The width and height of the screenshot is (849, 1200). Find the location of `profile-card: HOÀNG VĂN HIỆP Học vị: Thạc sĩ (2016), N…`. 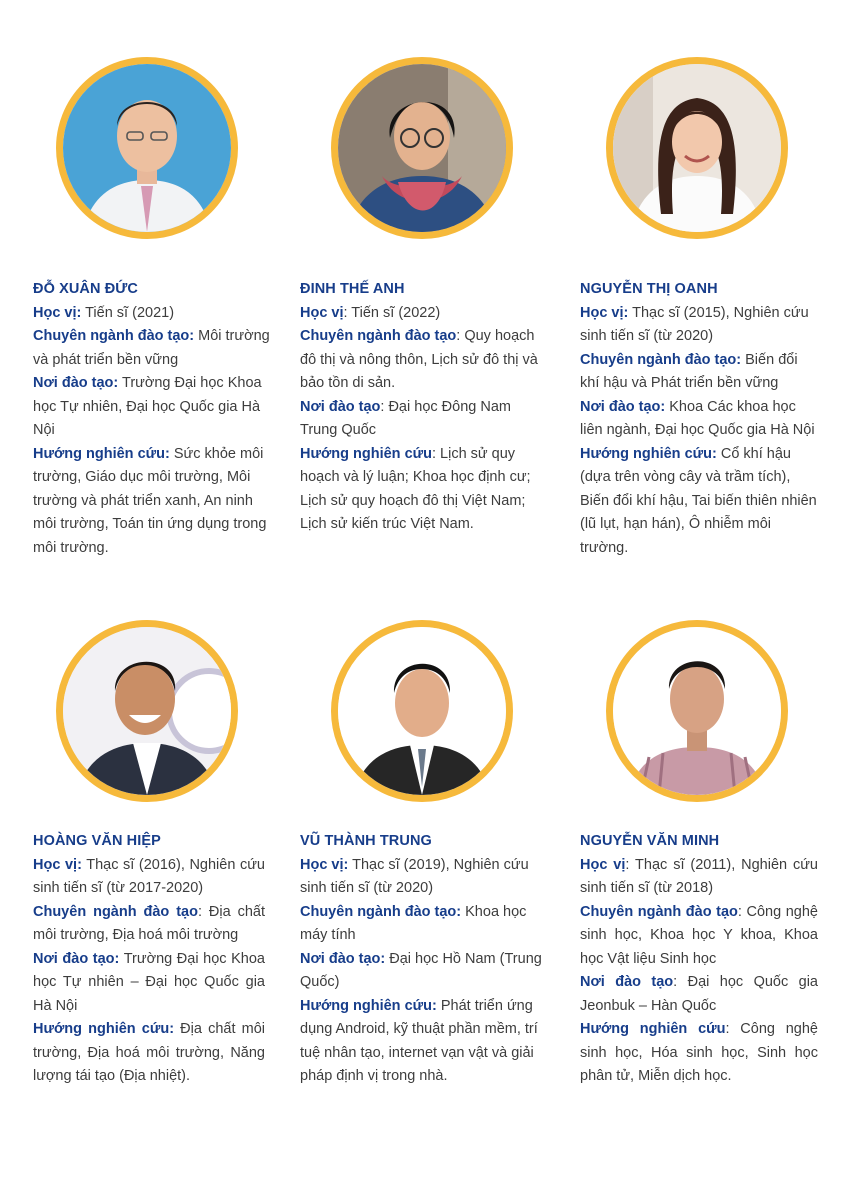

profile-card: HOÀNG VĂN HIỆP Học vị: Thạc sĩ (2016), N… is located at coordinates (149, 959).